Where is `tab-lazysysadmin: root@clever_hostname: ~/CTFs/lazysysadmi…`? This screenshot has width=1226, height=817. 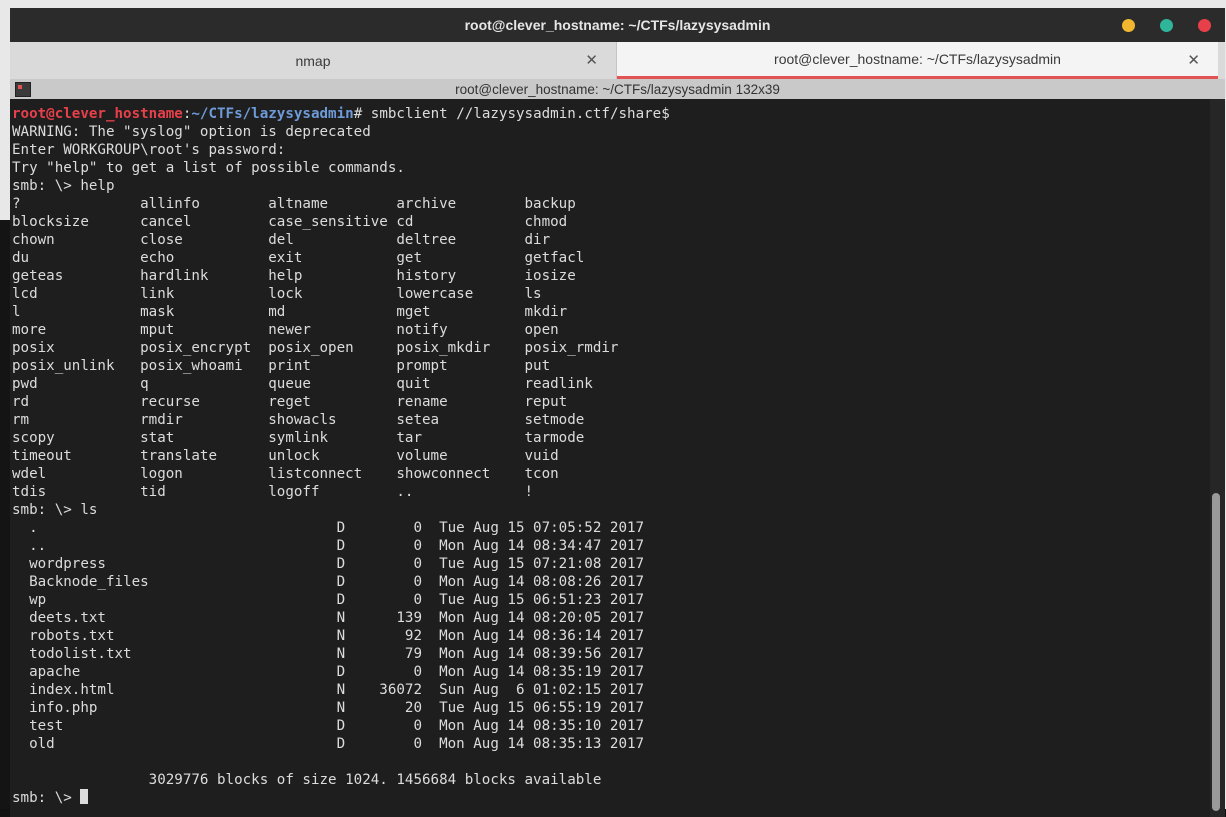 tab-lazysysadmin: root@clever_hostname: ~/CTFs/lazysysadmi… is located at coordinates (917, 60).